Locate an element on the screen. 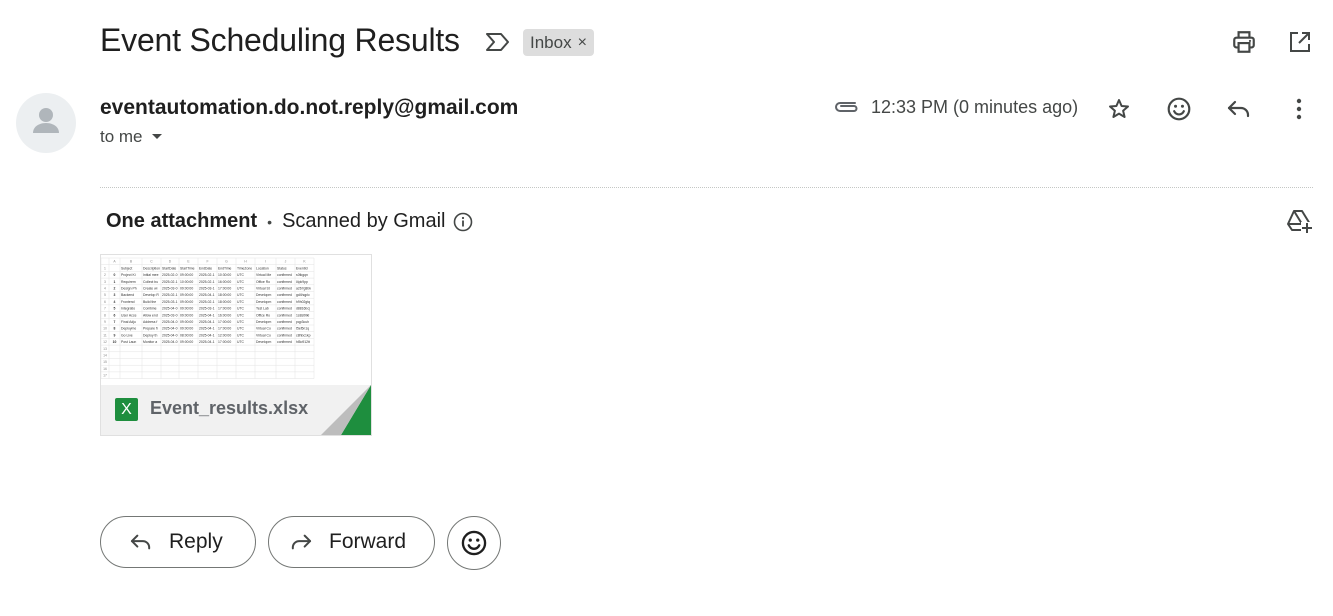 The width and height of the screenshot is (1333, 616). data-cell: 2025-04-1 is located at coordinates (207, 315).